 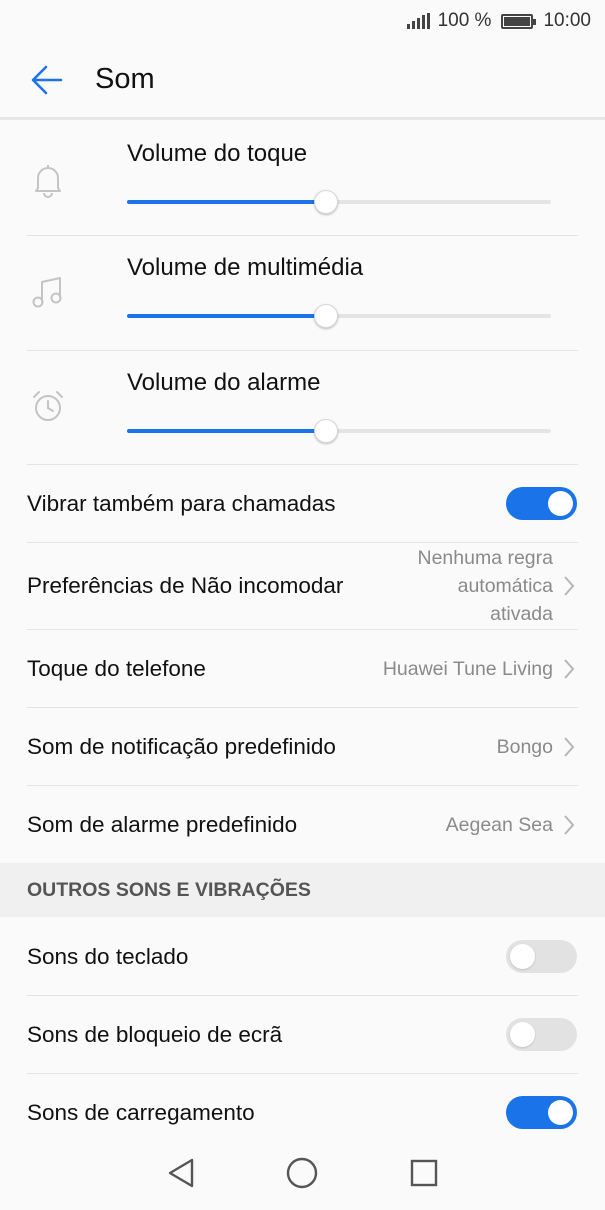 What do you see at coordinates (541, 1034) in the screenshot?
I see `lock-sounds-toggle` at bounding box center [541, 1034].